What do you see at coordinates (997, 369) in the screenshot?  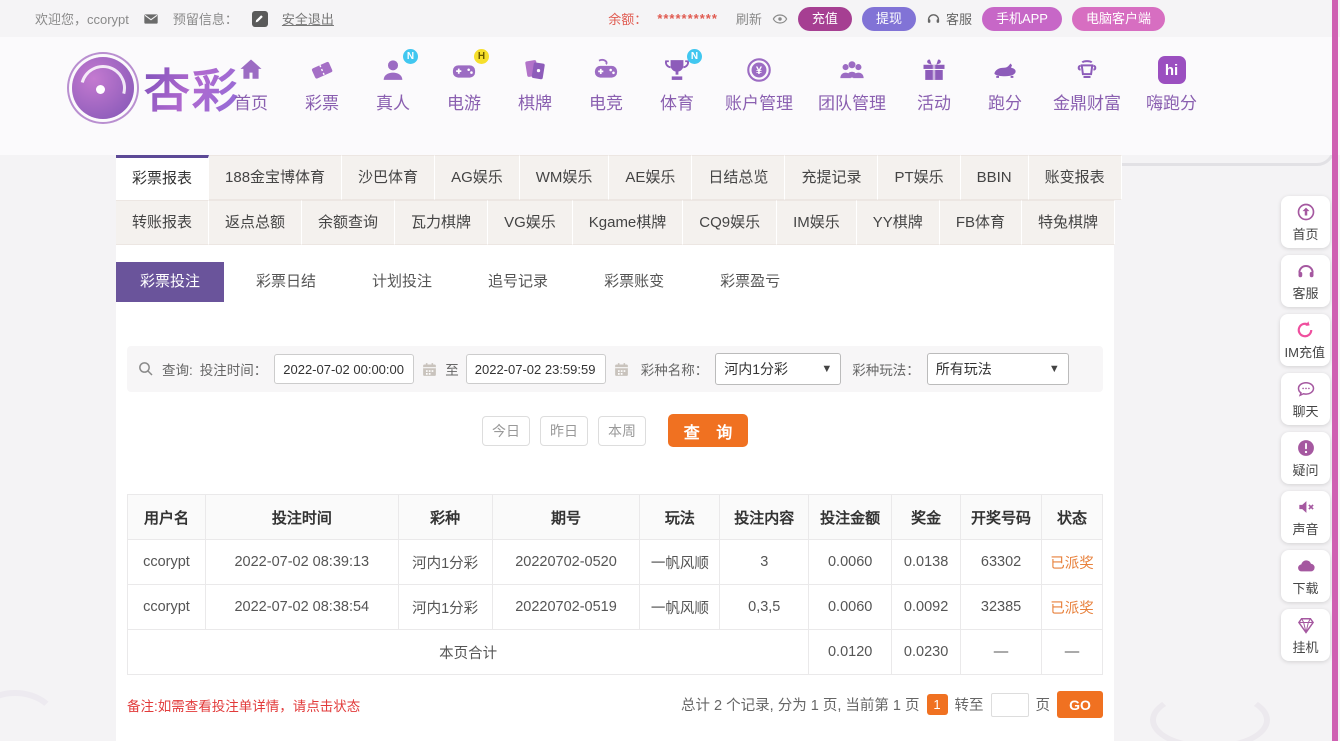 I see `play-type-select: 所有玩法 ▼` at bounding box center [997, 369].